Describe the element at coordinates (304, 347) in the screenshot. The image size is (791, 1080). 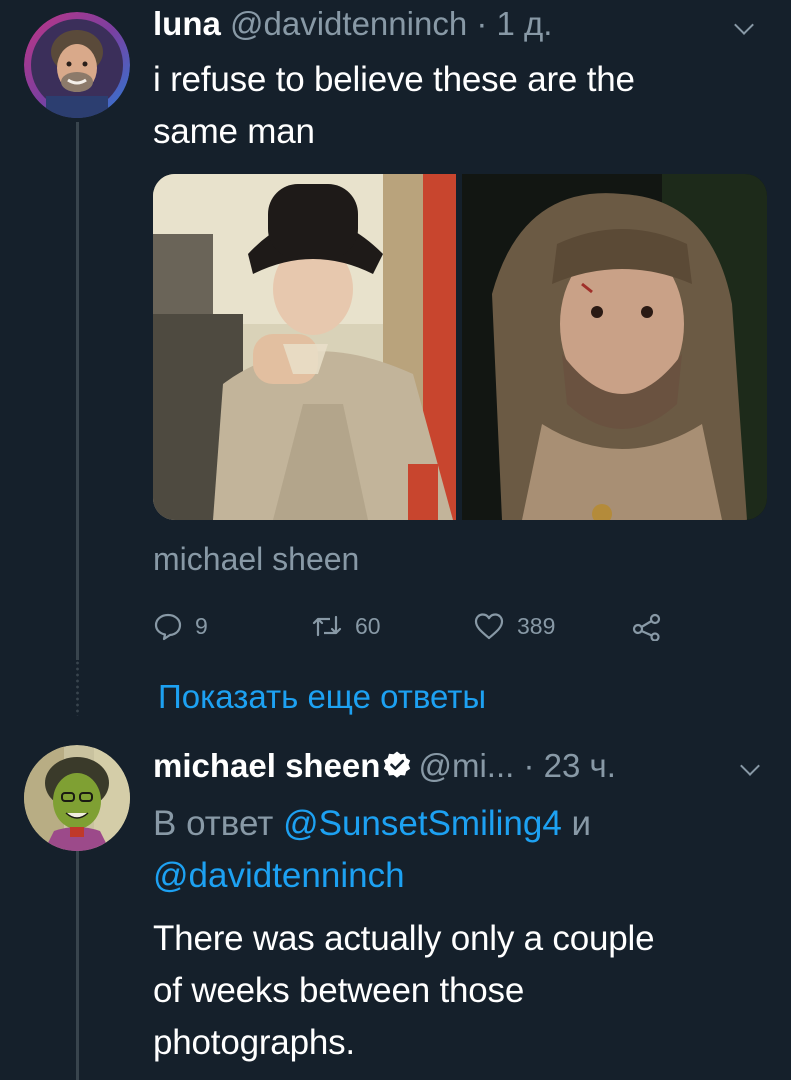
I see `media-photo-left` at that location.